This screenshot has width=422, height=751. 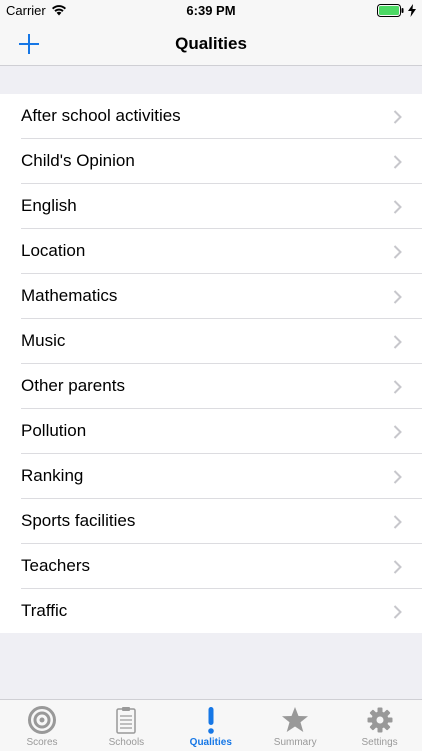 What do you see at coordinates (295, 742) in the screenshot?
I see `tab-label: Summary` at bounding box center [295, 742].